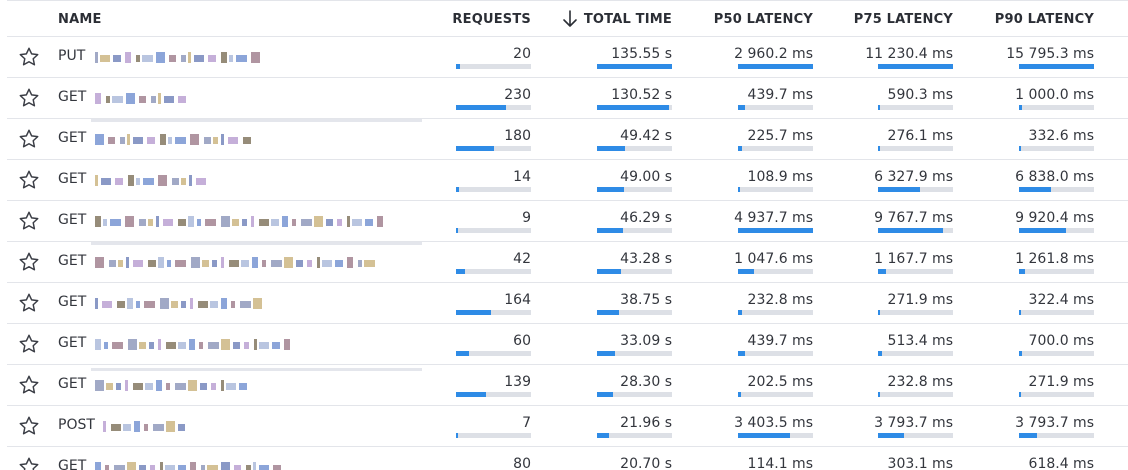 The width and height of the screenshot is (1128, 470). Describe the element at coordinates (1051, 385) in the screenshot. I see `cell-p90: 271.9 ms` at that location.